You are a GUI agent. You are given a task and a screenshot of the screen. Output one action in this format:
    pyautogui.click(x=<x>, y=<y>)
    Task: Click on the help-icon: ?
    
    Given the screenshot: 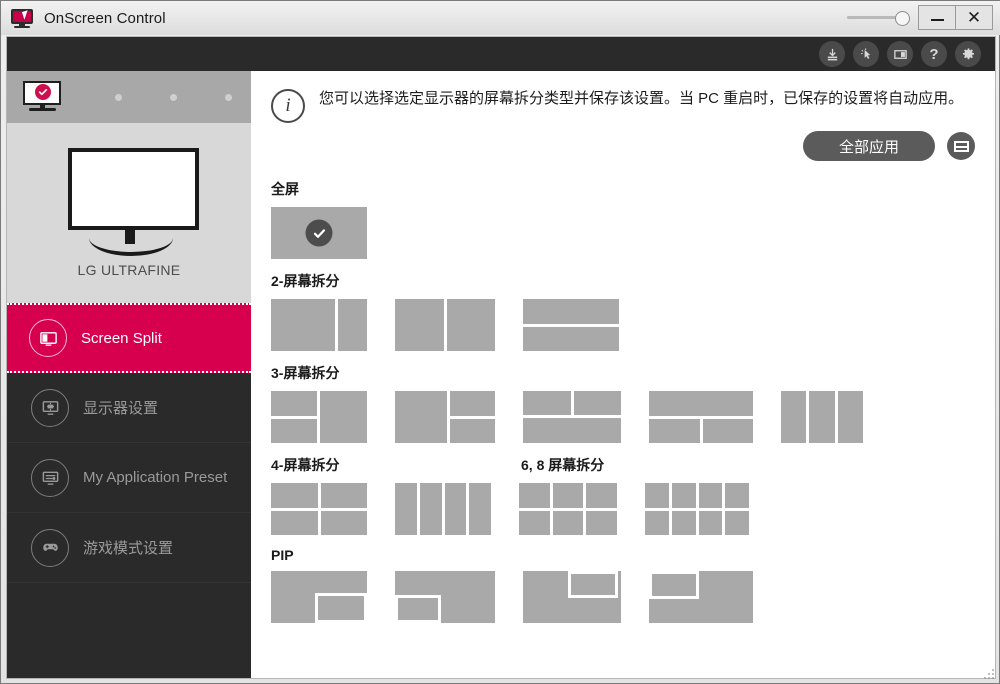 What is the action you would take?
    pyautogui.click(x=934, y=54)
    